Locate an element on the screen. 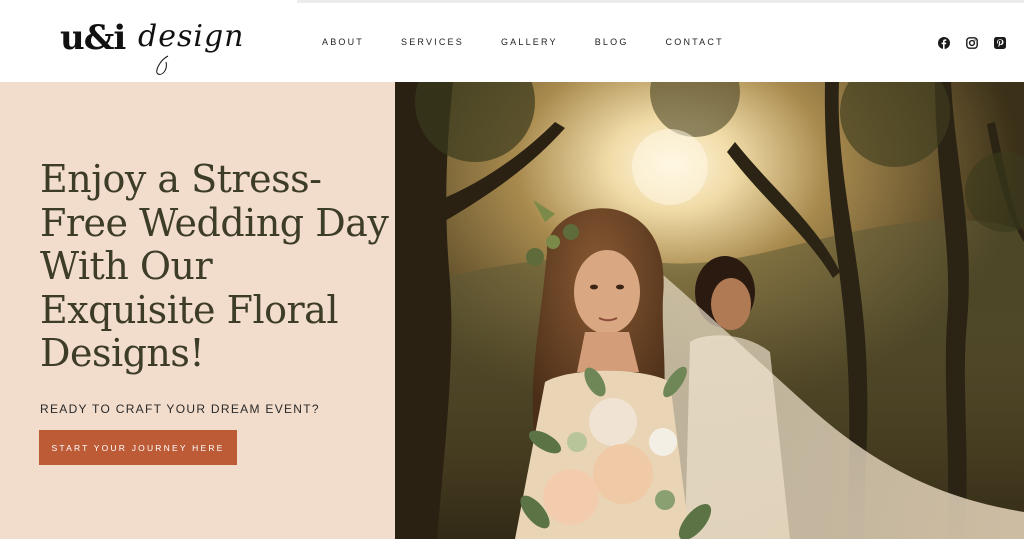  header-top-border is located at coordinates (660, 1).